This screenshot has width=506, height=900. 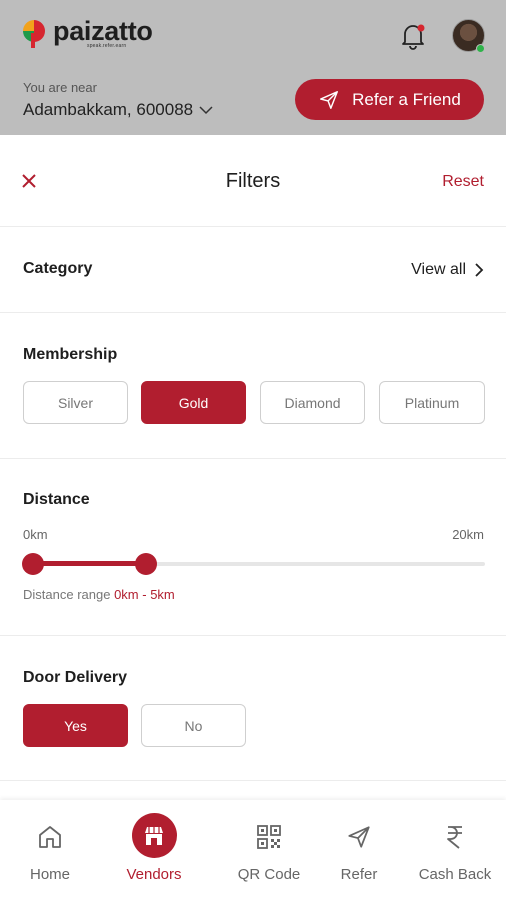 What do you see at coordinates (312, 402) in the screenshot?
I see `membership-chip-diamond: Diamond` at bounding box center [312, 402].